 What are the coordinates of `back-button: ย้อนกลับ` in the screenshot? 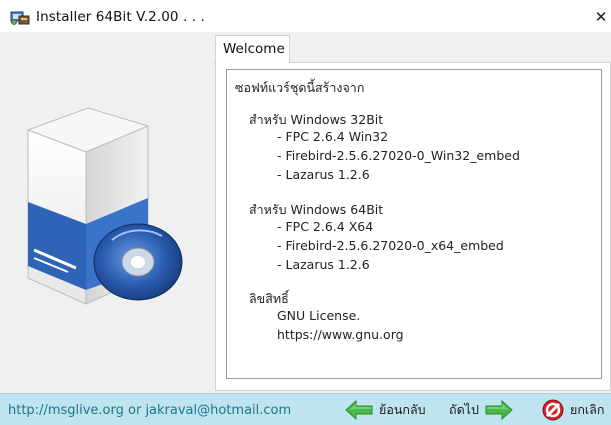 It's located at (385, 410).